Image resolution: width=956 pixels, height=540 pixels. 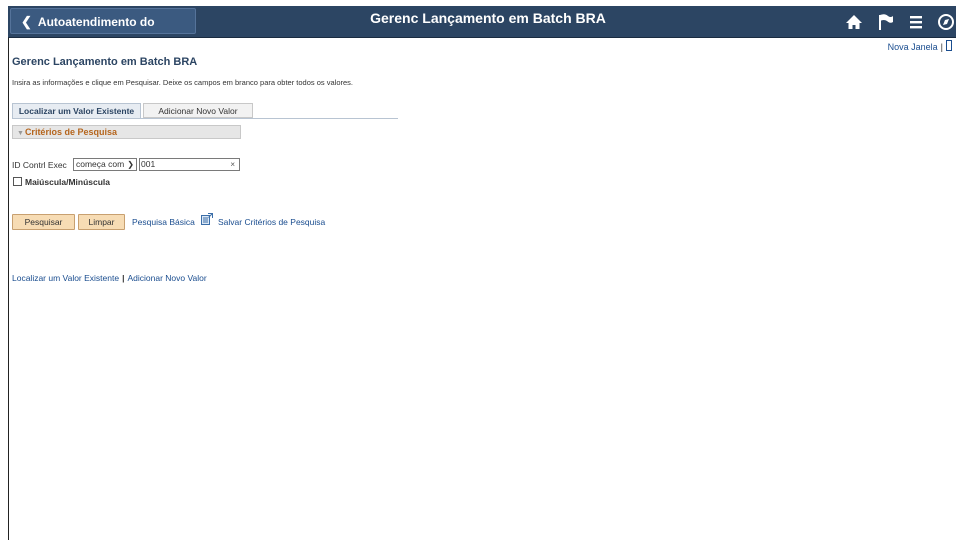 What do you see at coordinates (198, 110) in the screenshot?
I see `tab-add-new: Adicionar Novo Valor` at bounding box center [198, 110].